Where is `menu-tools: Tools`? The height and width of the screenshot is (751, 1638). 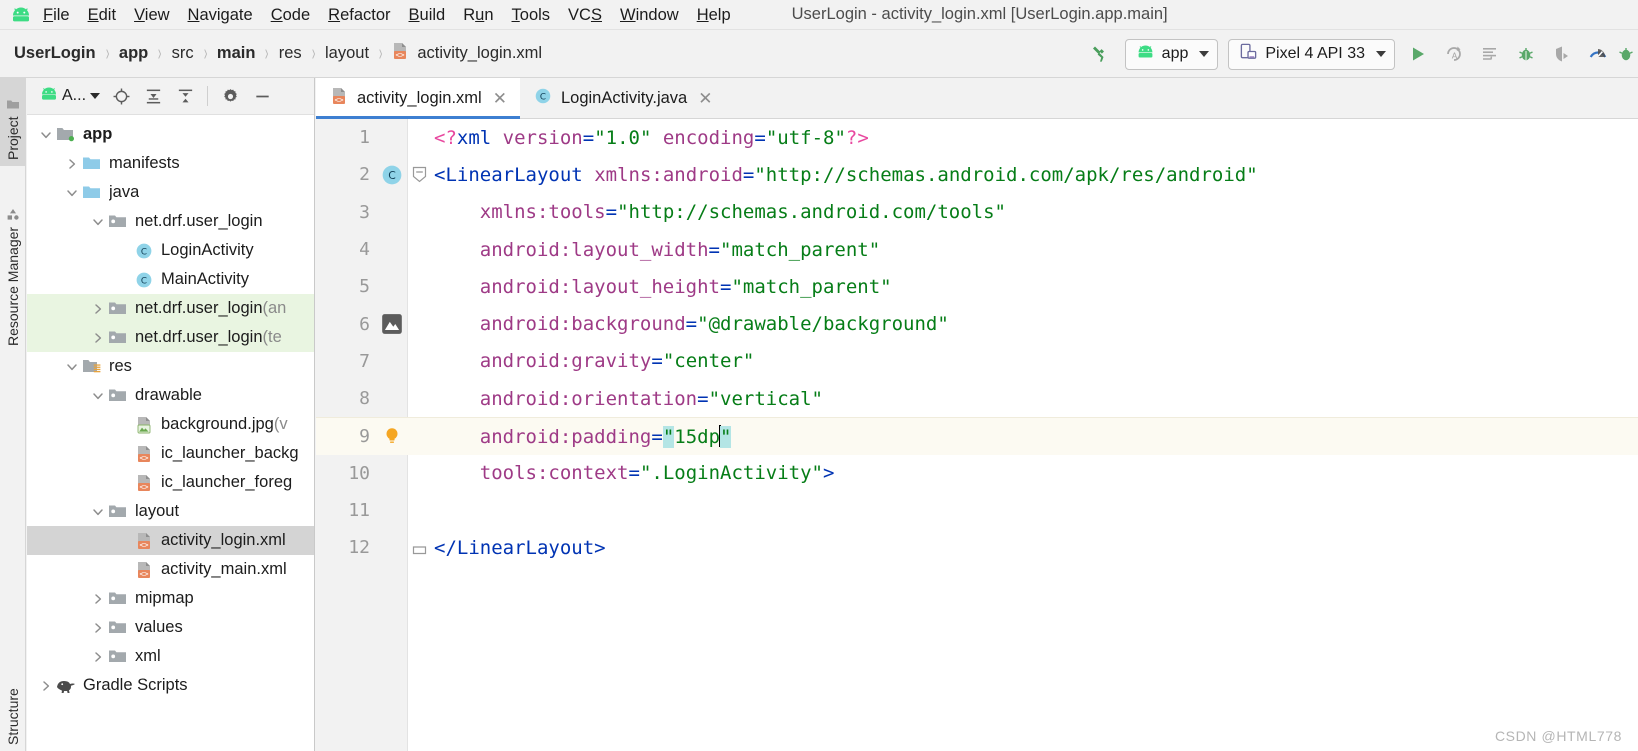
menu-tools: Tools is located at coordinates (531, 15).